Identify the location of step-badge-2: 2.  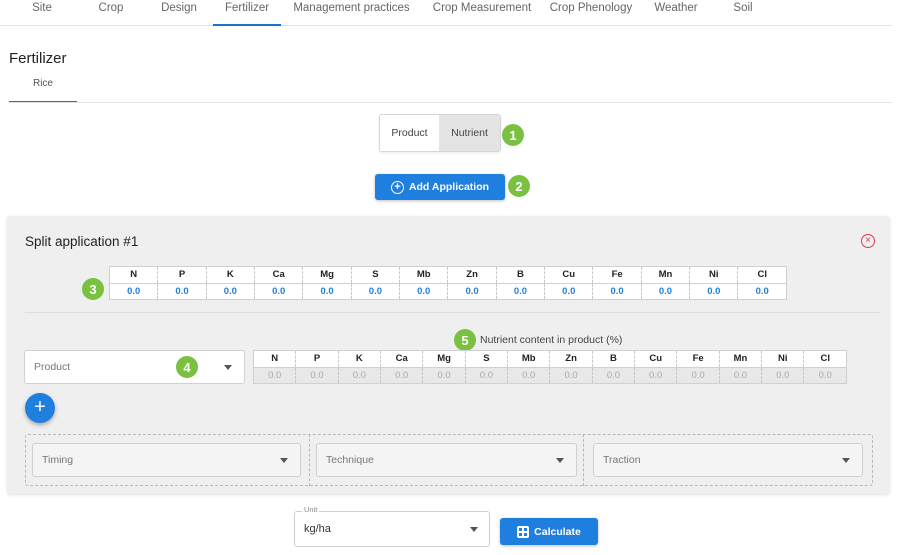
(519, 186).